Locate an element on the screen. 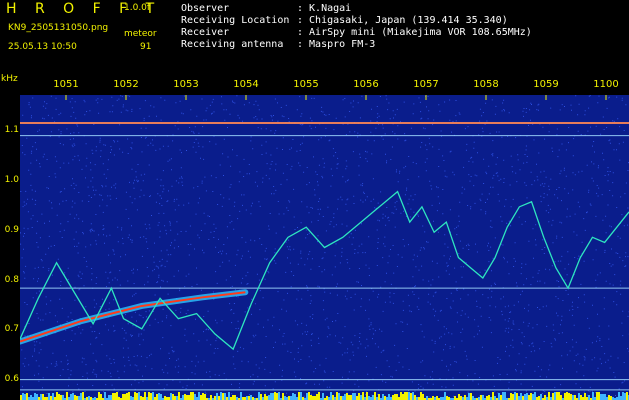 The image size is (629, 400). field-observer-label: Observer is located at coordinates (205, 8).